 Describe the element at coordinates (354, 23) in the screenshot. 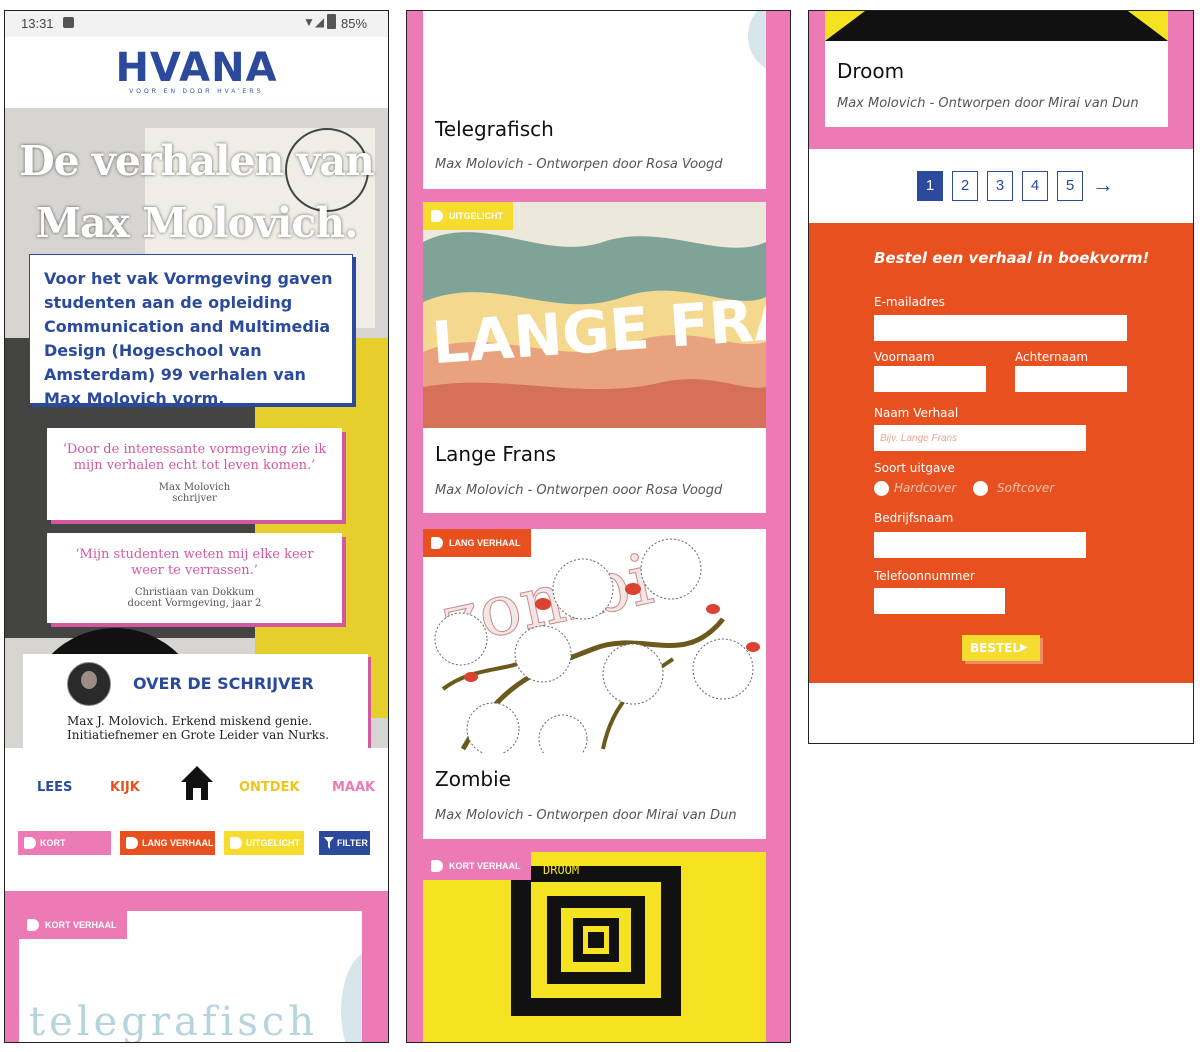

I see `battery-percentage: 85%` at that location.